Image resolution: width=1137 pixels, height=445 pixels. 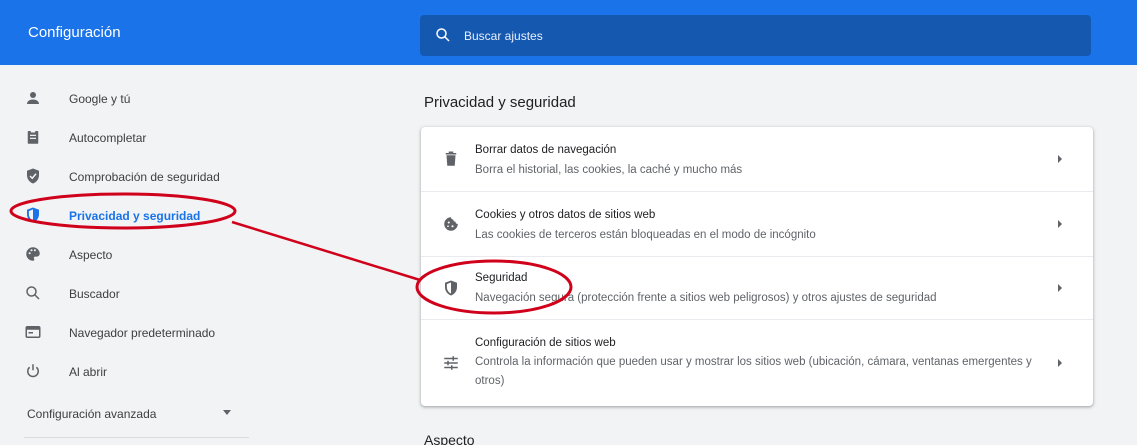 I want to click on sidebar-item-appearance: Aspecto, so click(x=127, y=255).